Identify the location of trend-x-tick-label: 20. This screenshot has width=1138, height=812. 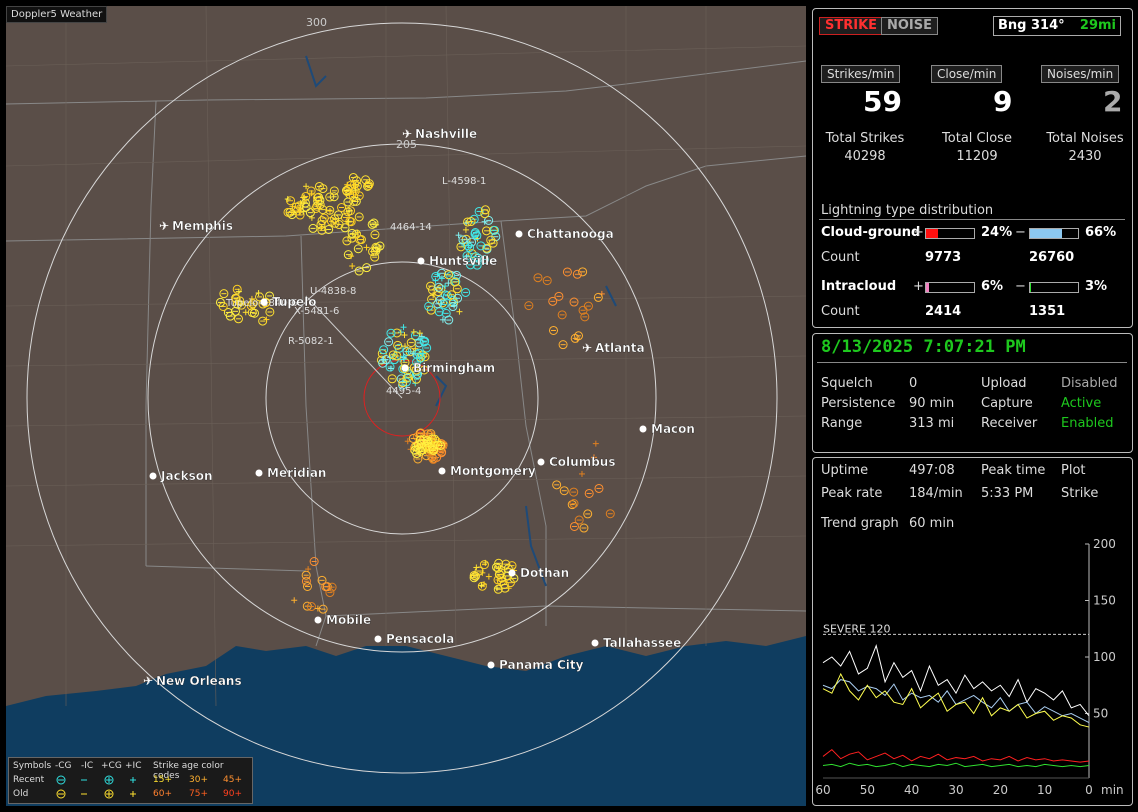
(1000, 790).